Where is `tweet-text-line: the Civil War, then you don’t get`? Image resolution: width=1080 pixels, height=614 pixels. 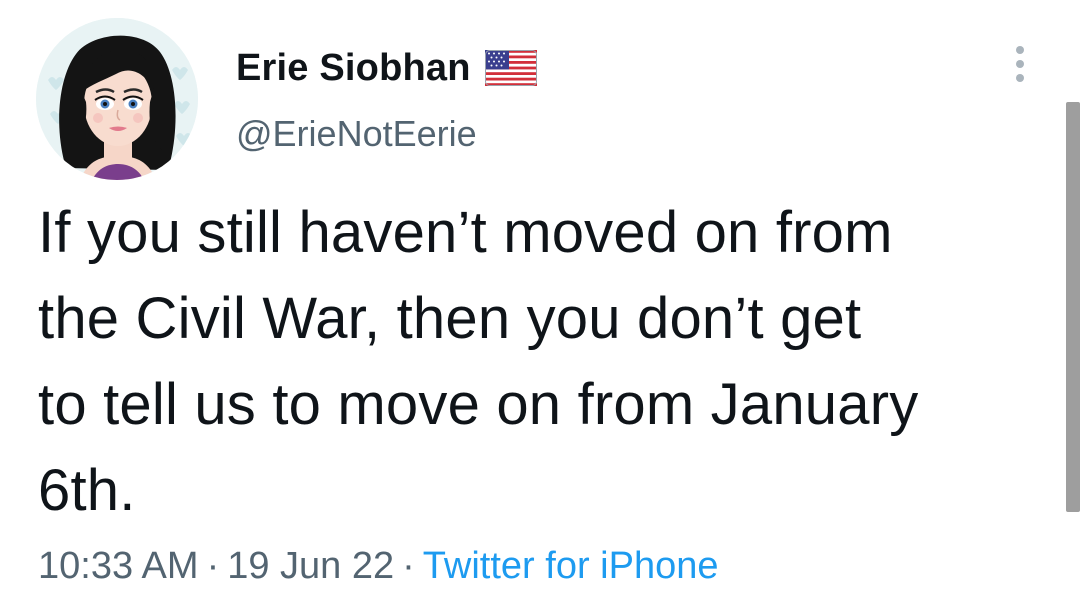
tweet-text-line: the Civil War, then you don’t get is located at coordinates (450, 318).